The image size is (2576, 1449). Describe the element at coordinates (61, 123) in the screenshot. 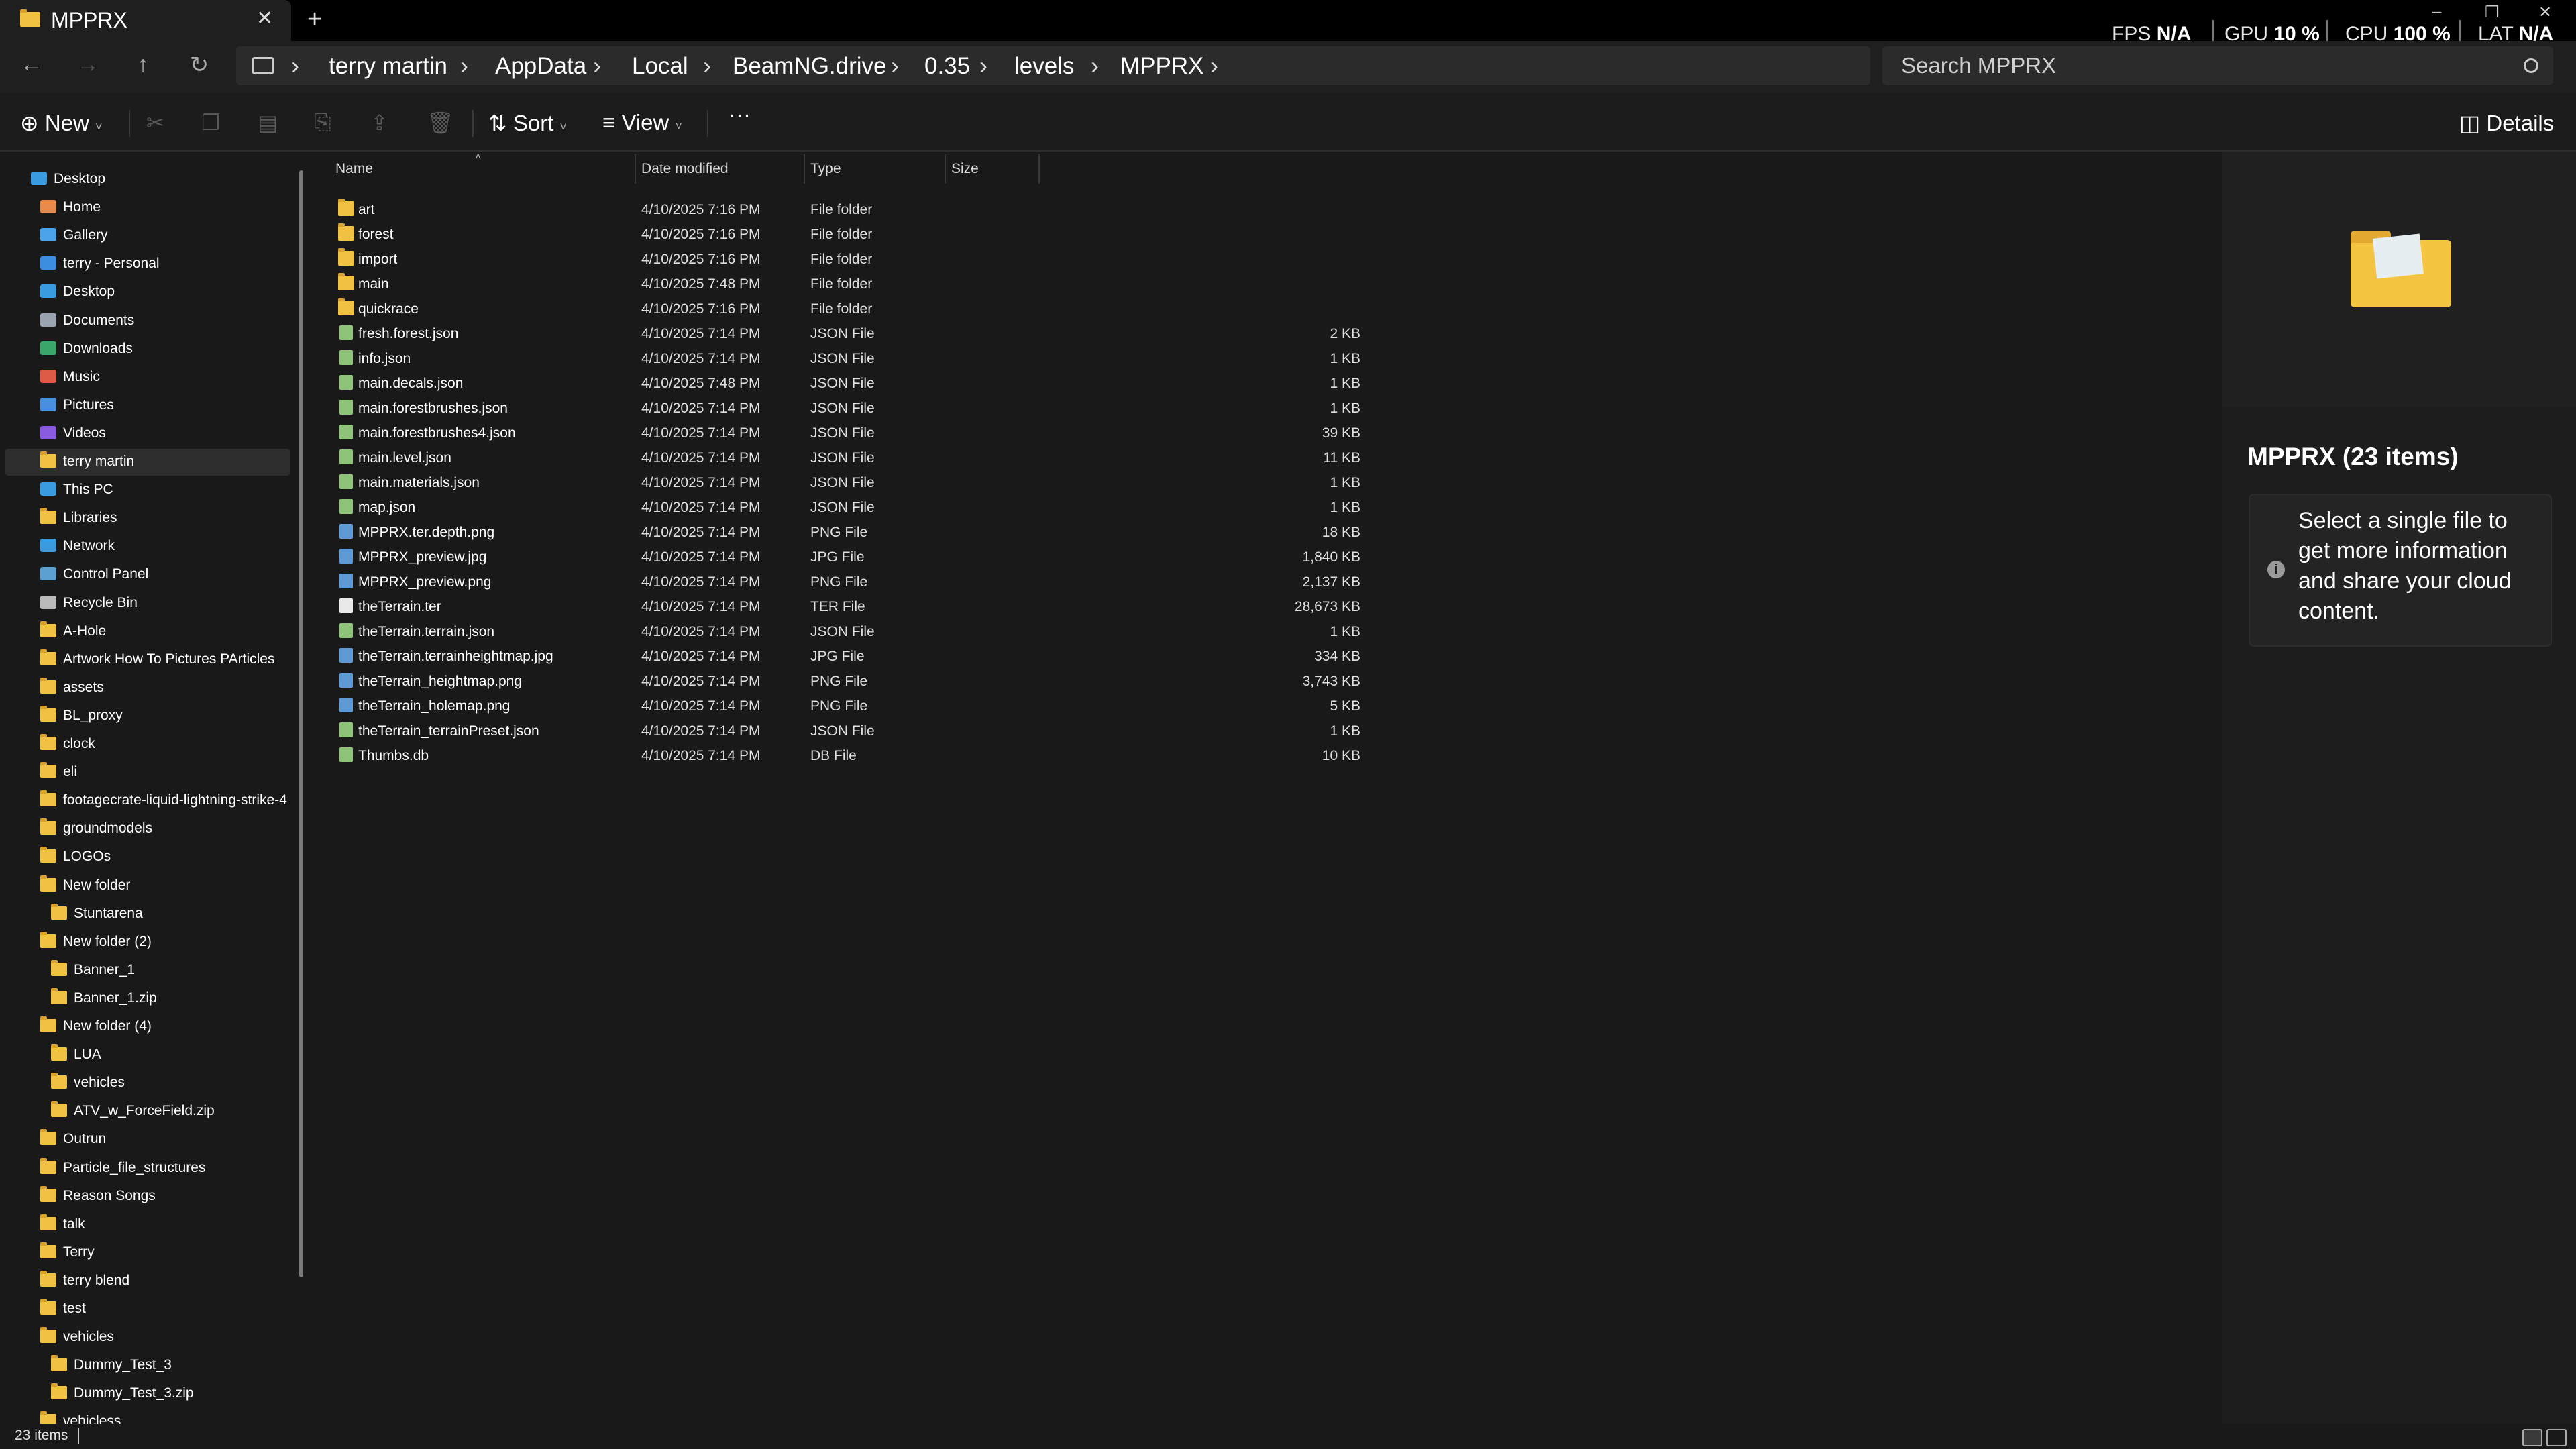

I see `new-button: ⊕ New ˅` at that location.